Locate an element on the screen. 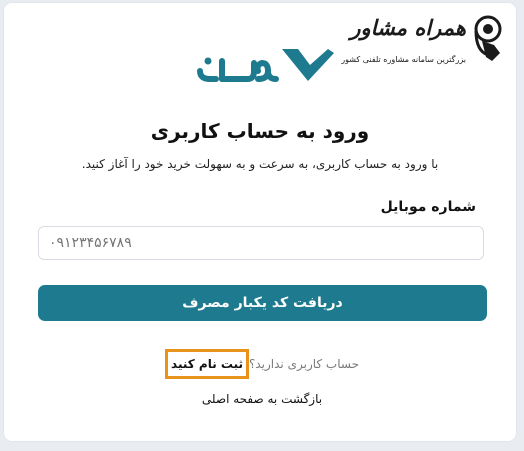 Image resolution: width=524 pixels, height=451 pixels. get-otp-button: دریافت کد یکبار مصرف is located at coordinates (262, 303).